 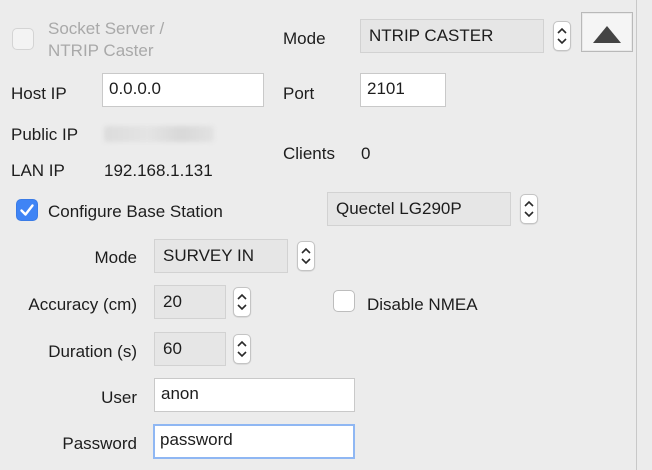 I want to click on accuracy-label: Accuracy (cm), so click(x=82, y=304).